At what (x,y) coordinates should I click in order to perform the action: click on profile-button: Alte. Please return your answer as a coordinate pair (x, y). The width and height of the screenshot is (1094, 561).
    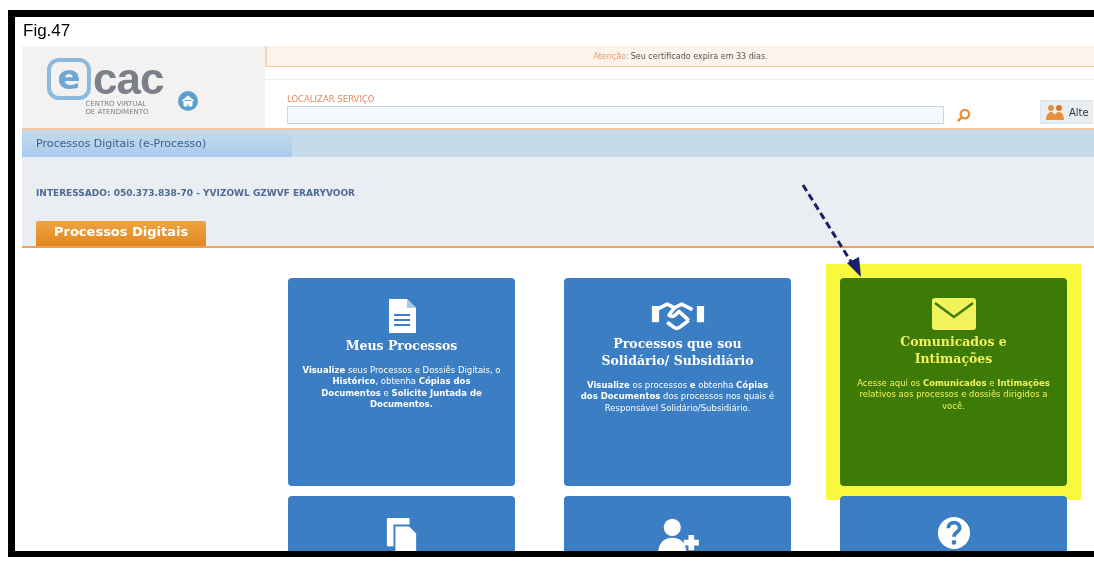
    Looking at the image, I should click on (1066, 112).